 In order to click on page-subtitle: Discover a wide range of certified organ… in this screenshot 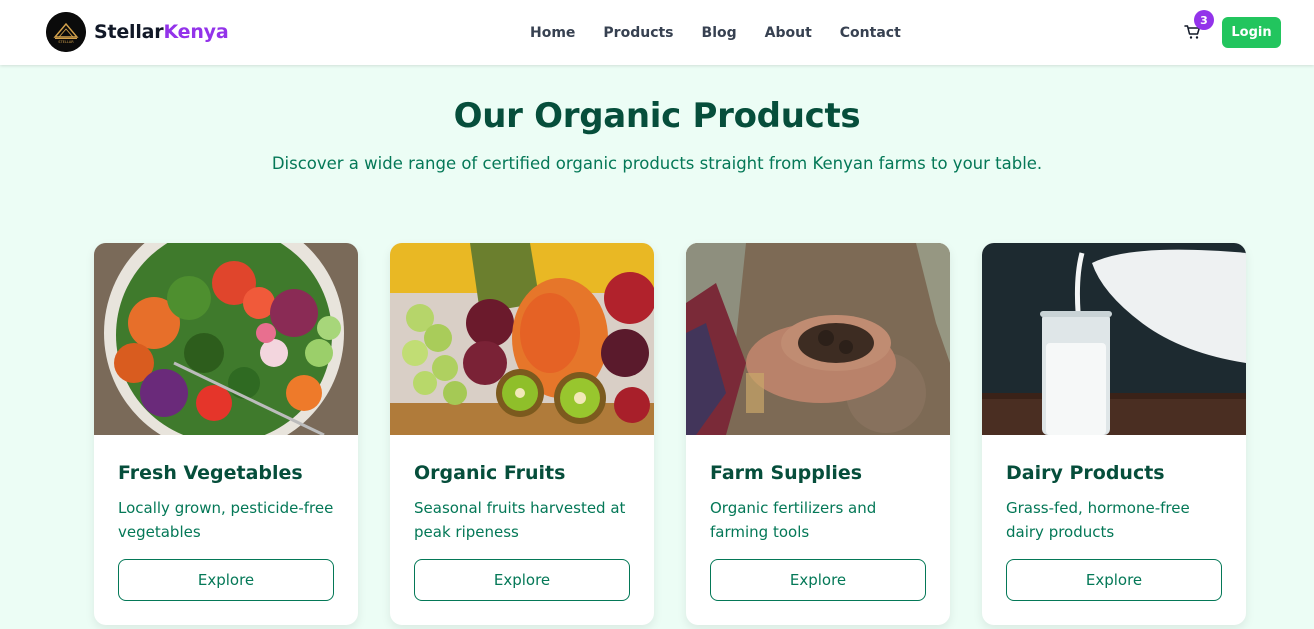, I will do `click(657, 163)`.